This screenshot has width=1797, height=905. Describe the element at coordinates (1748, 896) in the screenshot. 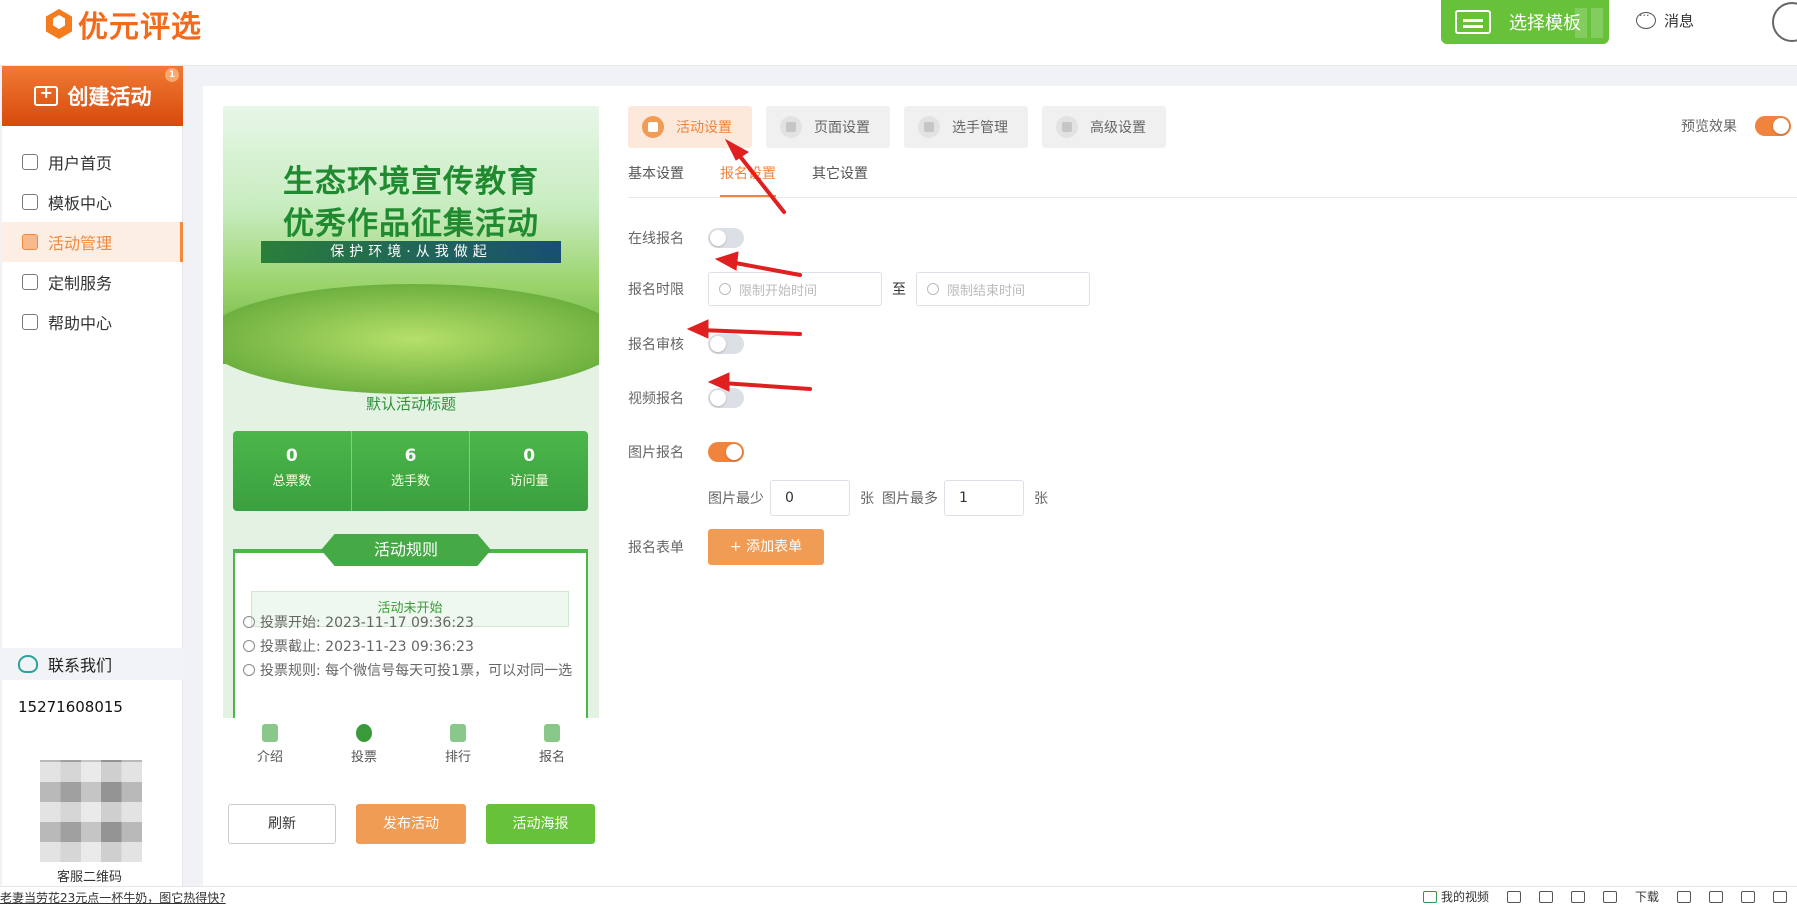

I see `window-icon` at that location.